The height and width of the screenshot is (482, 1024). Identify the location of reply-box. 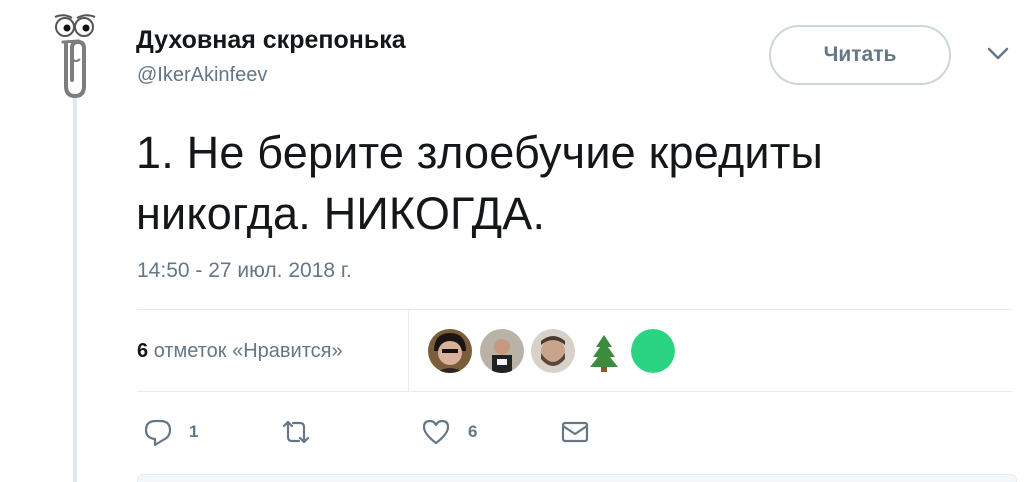
(577, 478).